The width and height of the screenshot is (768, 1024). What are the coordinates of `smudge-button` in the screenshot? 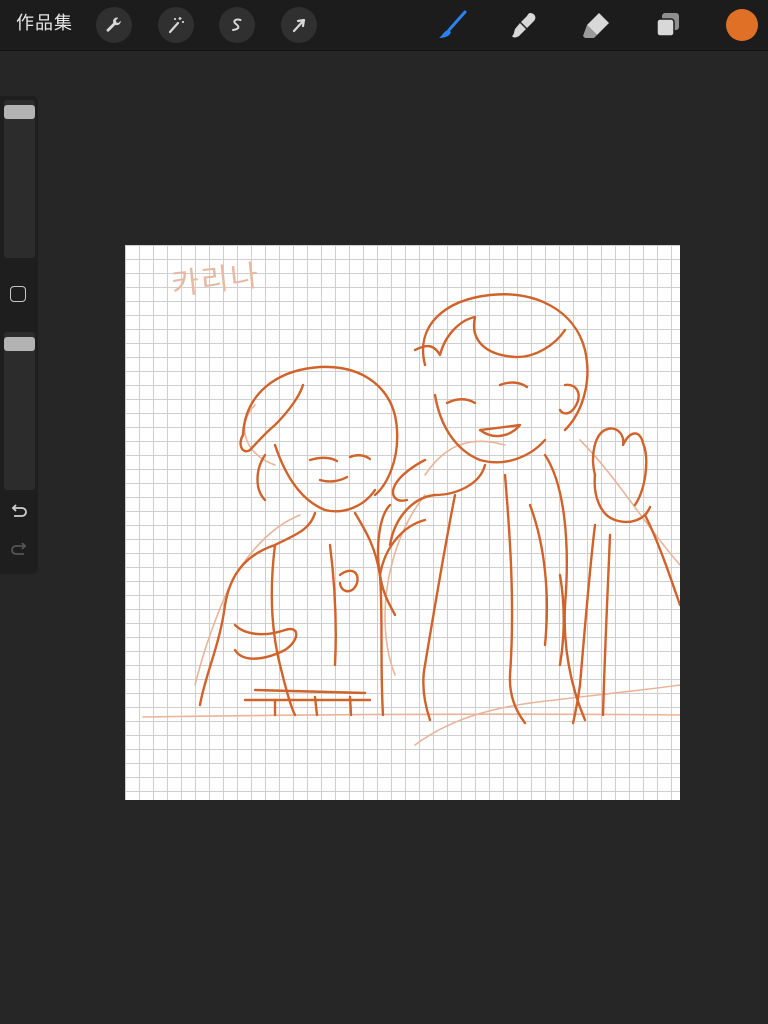 It's located at (524, 25).